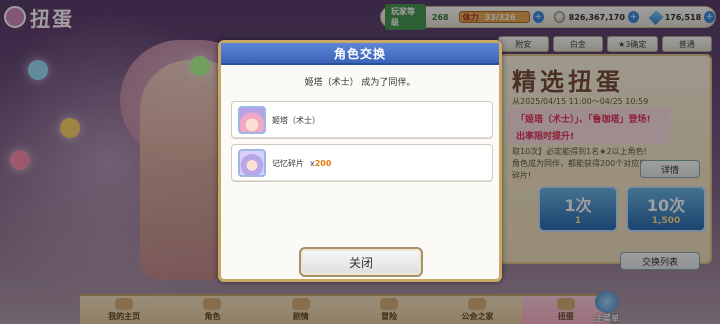  What do you see at coordinates (252, 120) in the screenshot?
I see `character-avatar-icon` at bounding box center [252, 120].